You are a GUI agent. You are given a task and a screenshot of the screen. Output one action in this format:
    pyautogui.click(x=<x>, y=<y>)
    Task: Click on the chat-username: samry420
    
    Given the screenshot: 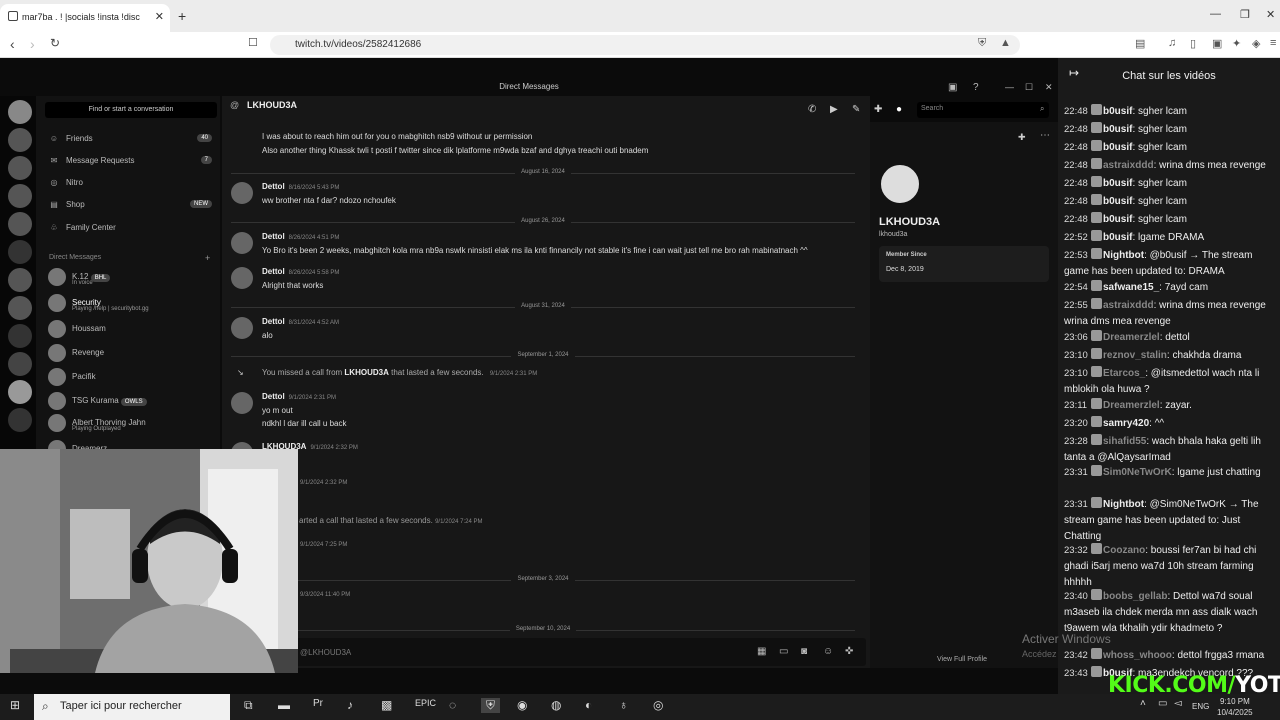 What is the action you would take?
    pyautogui.click(x=1126, y=423)
    